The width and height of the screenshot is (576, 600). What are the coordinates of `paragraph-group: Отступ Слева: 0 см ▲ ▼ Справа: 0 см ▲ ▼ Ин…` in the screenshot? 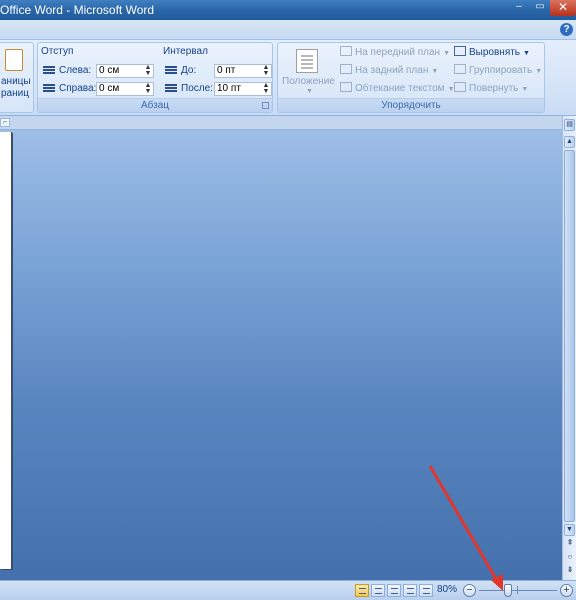 It's located at (155, 77).